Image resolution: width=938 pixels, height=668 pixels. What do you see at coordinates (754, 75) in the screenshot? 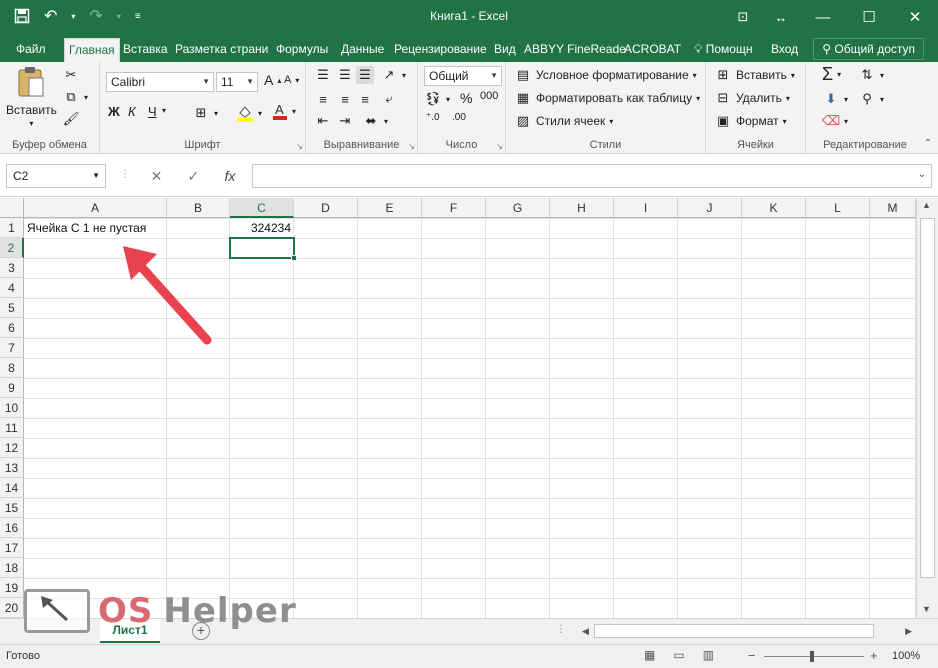
I see `insert-cells-button: ⊞ Вставить ▾` at bounding box center [754, 75].